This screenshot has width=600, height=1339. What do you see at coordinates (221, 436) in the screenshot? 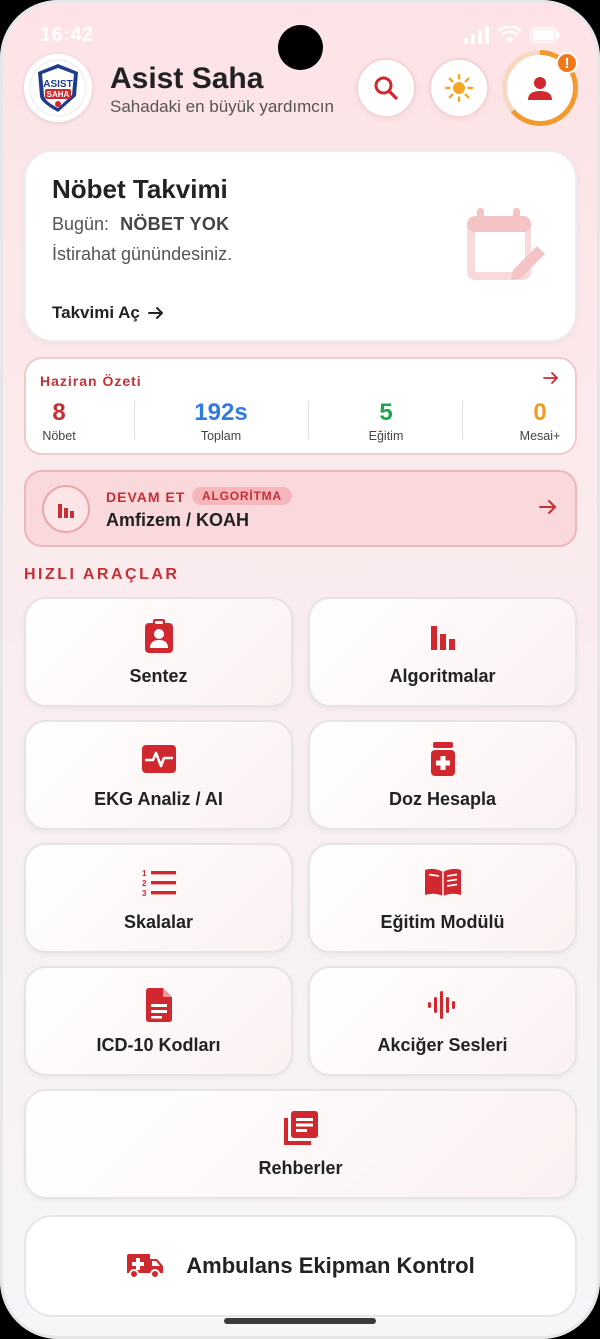
I see `stat-label: Toplam` at bounding box center [221, 436].